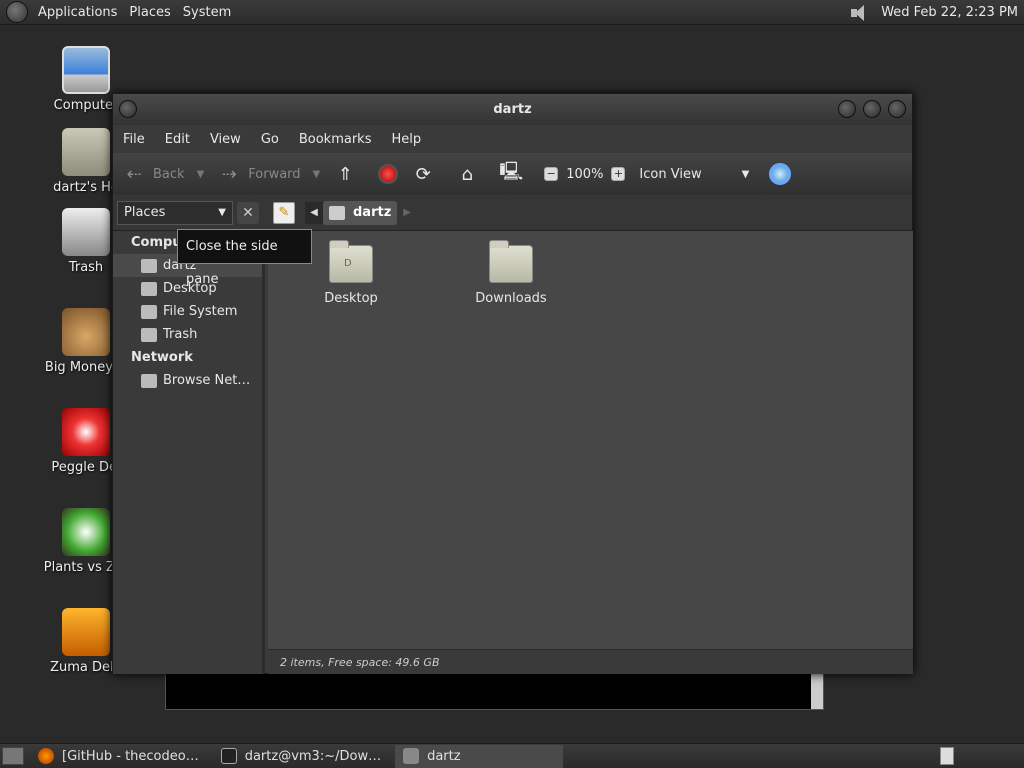 Image resolution: width=1024 pixels, height=768 pixels. What do you see at coordinates (149, 311) in the screenshot?
I see `drive-icon` at bounding box center [149, 311].